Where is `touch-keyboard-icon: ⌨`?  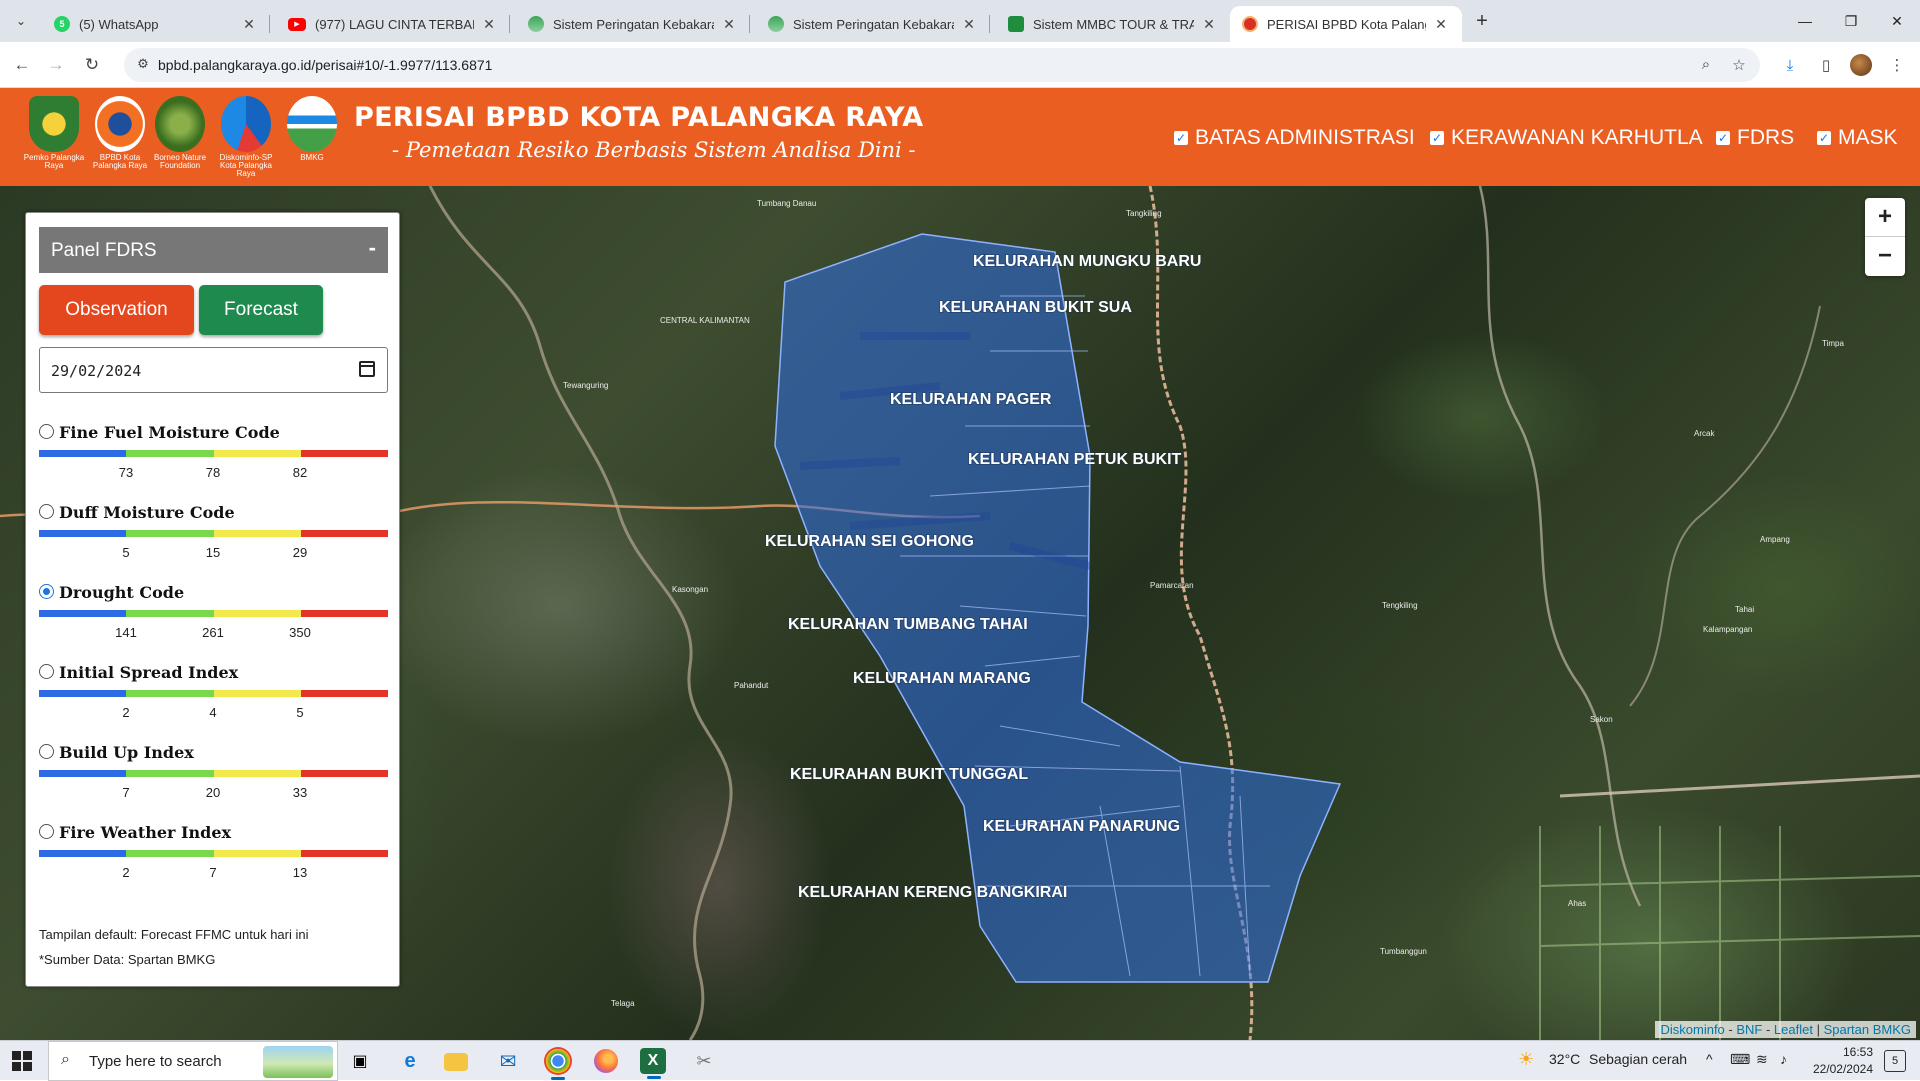 touch-keyboard-icon: ⌨ is located at coordinates (1740, 1059).